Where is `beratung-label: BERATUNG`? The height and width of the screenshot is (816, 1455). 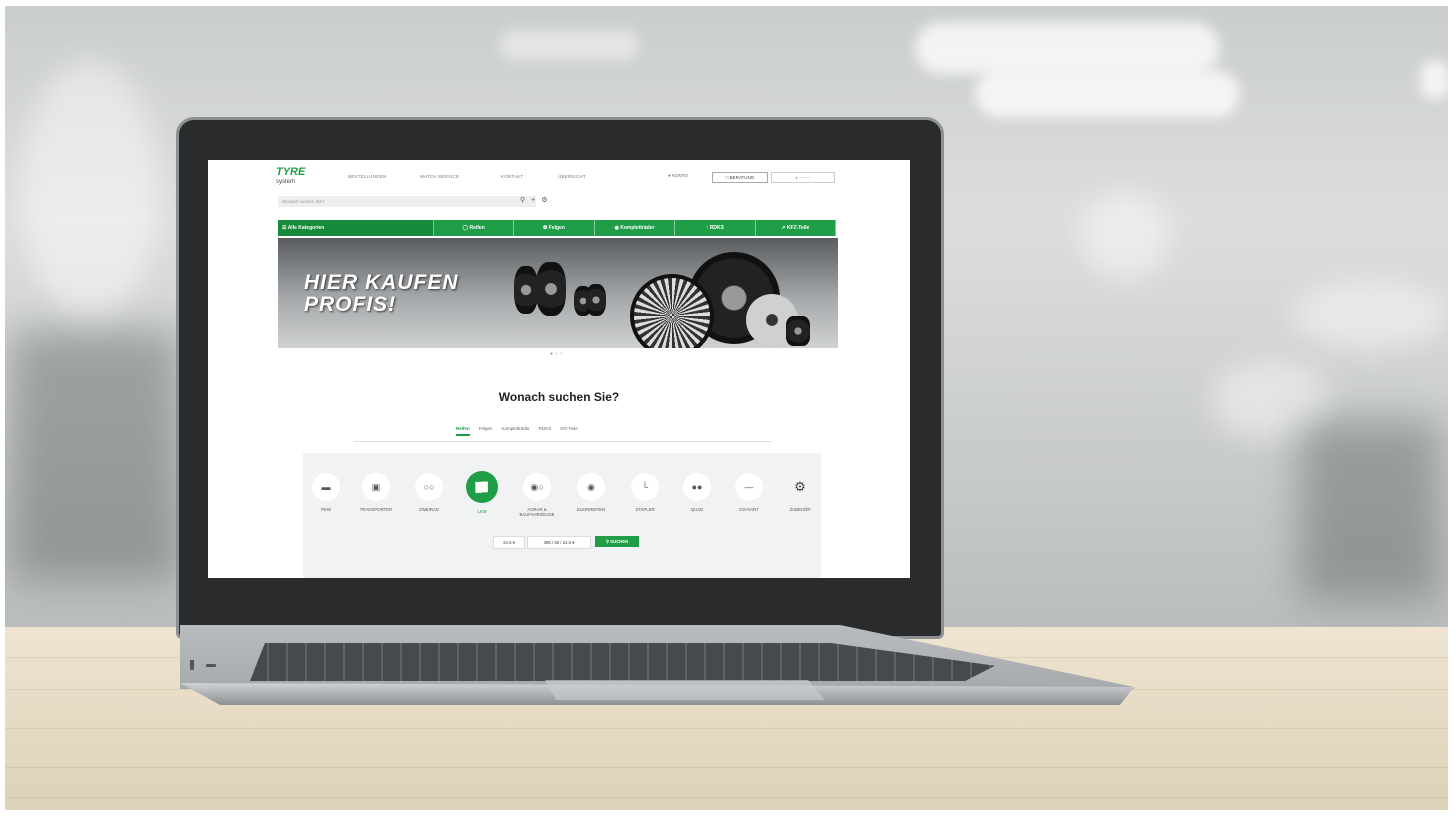 beratung-label: BERATUNG is located at coordinates (742, 177).